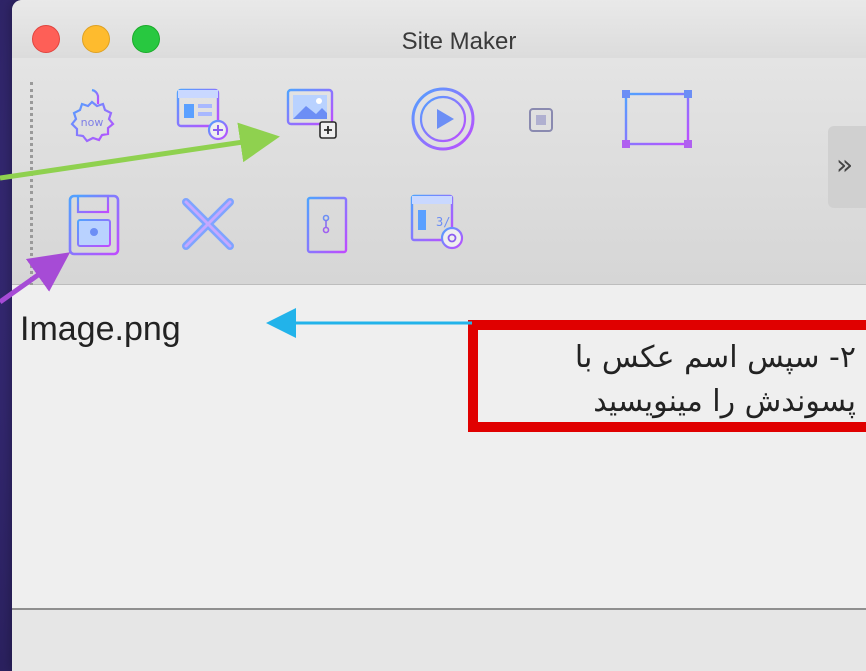 Image resolution: width=866 pixels, height=671 pixels. What do you see at coordinates (208, 224) in the screenshot?
I see `delete-x-icon` at bounding box center [208, 224].